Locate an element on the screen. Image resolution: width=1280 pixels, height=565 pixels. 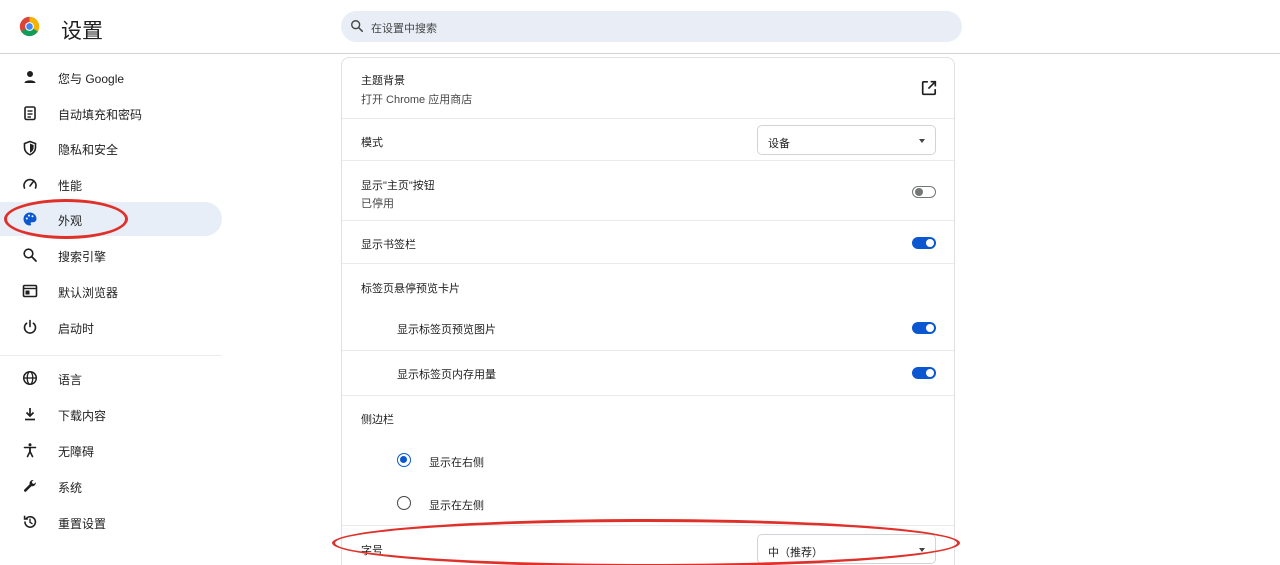
tab-memory-row: 显示标签页内存用量 is located at coordinates (648, 372).